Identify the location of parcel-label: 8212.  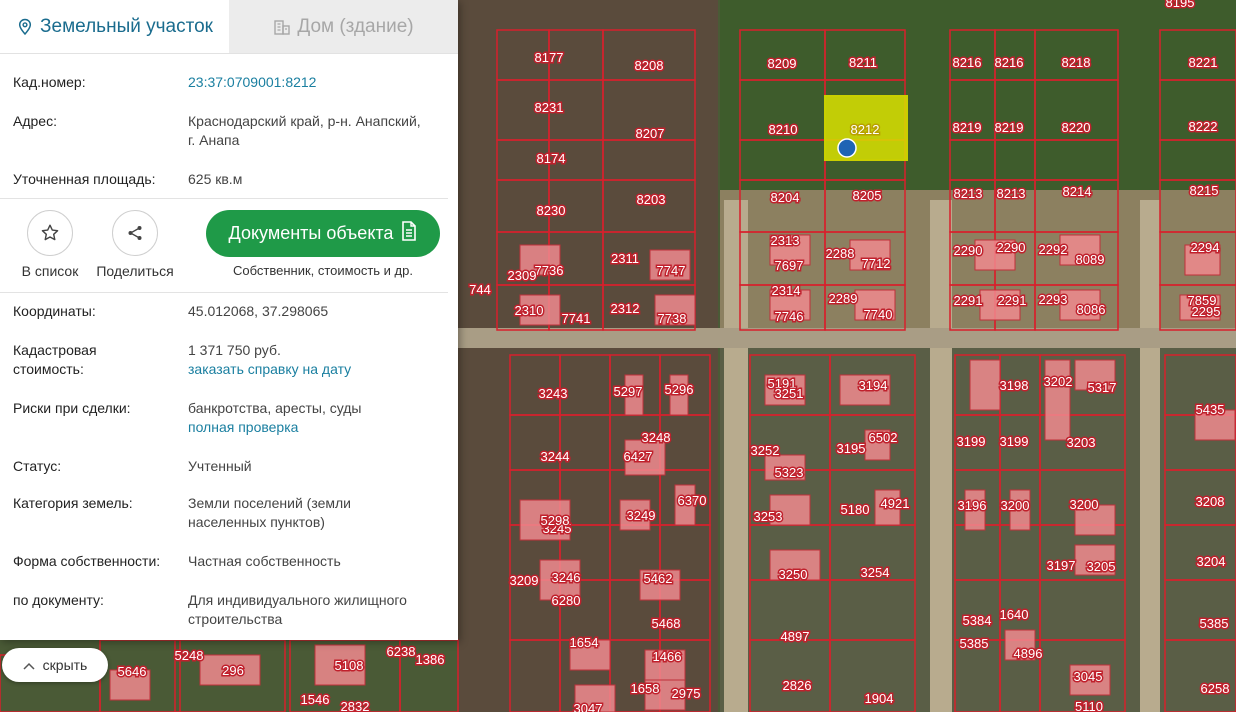
(865, 130).